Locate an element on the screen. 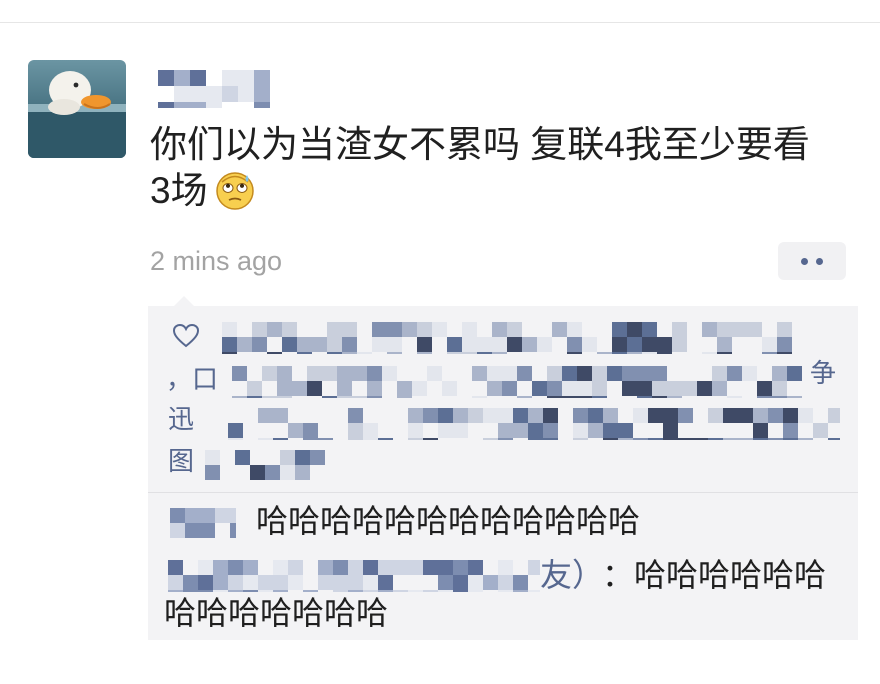 This screenshot has height=684, width=880. duck-avatar-image is located at coordinates (77, 109).